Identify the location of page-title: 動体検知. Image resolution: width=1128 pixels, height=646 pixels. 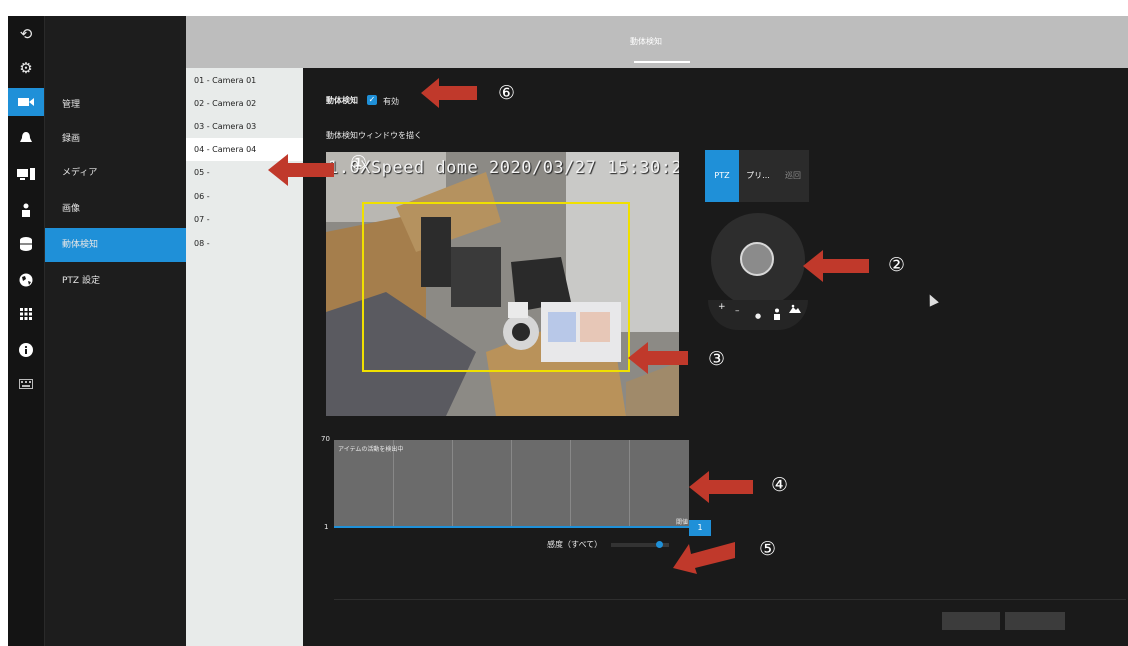
(646, 41).